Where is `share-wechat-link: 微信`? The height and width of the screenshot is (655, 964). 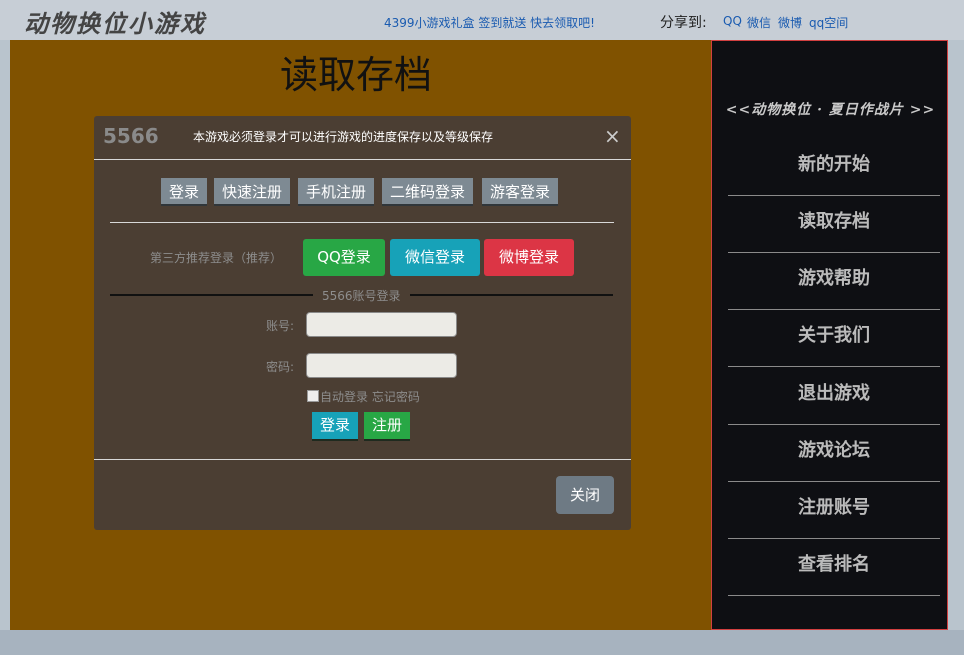
share-wechat-link: 微信 is located at coordinates (759, 22).